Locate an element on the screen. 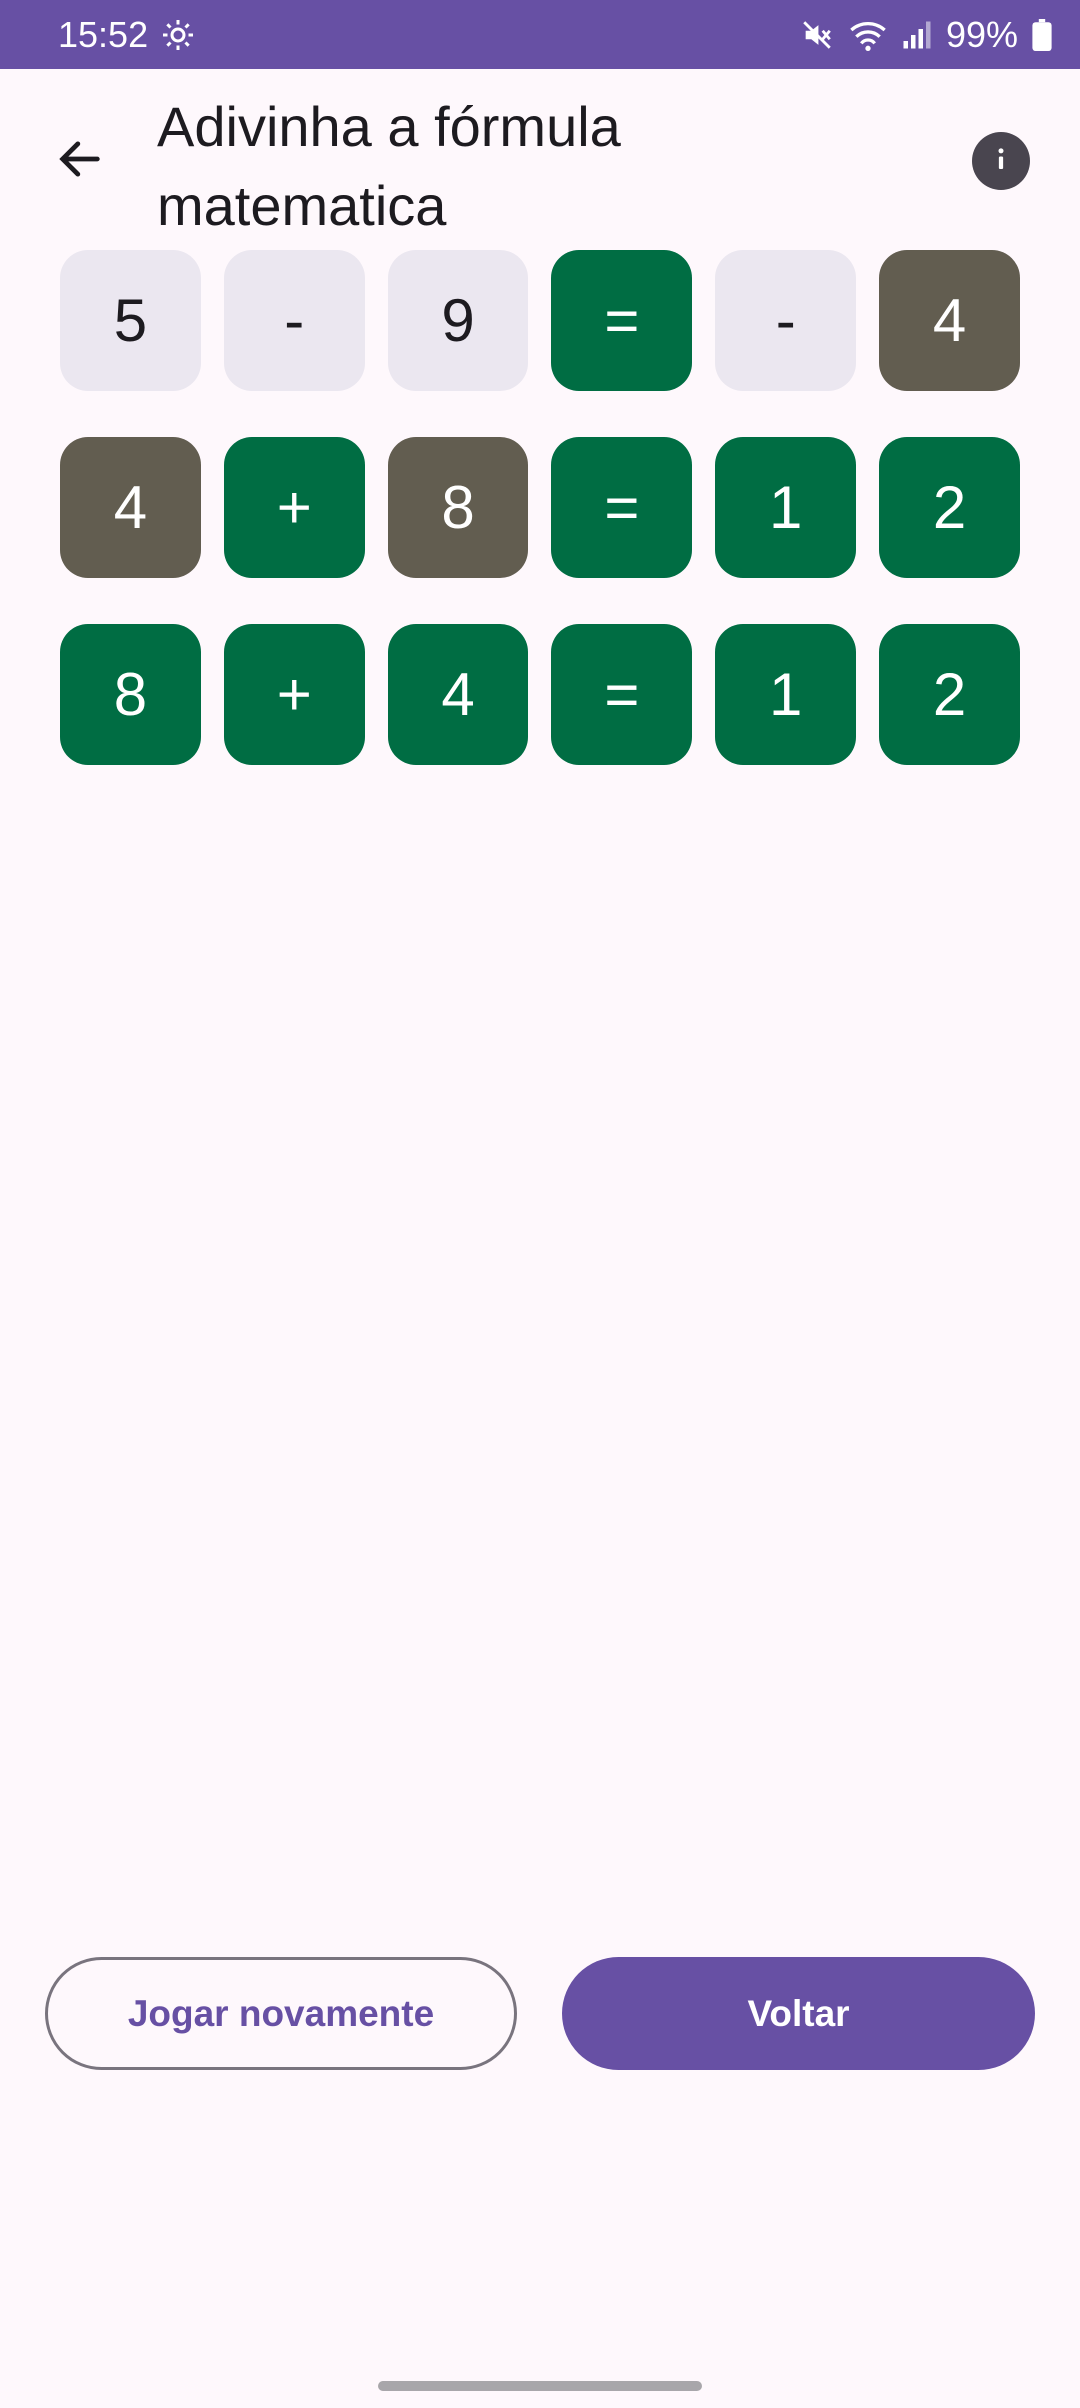 This screenshot has width=1080, height=2408. play-again-button: Jogar novamente is located at coordinates (281, 2013).